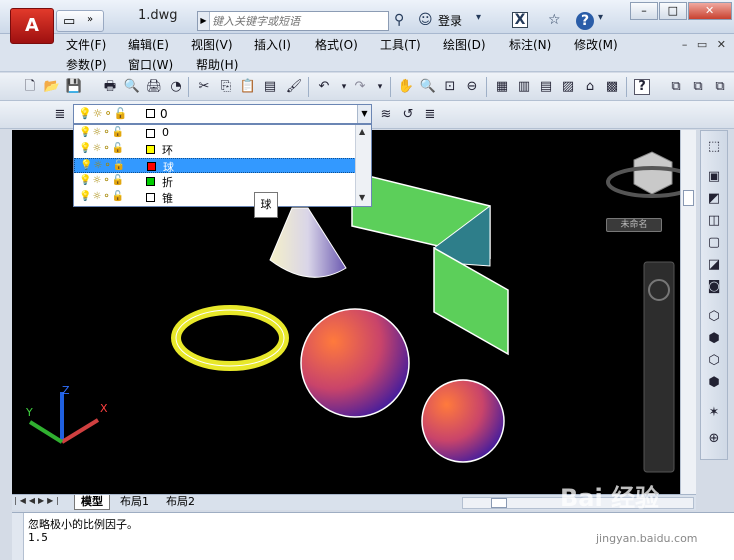  I want to click on vertical-scrollbar, so click(688, 312).